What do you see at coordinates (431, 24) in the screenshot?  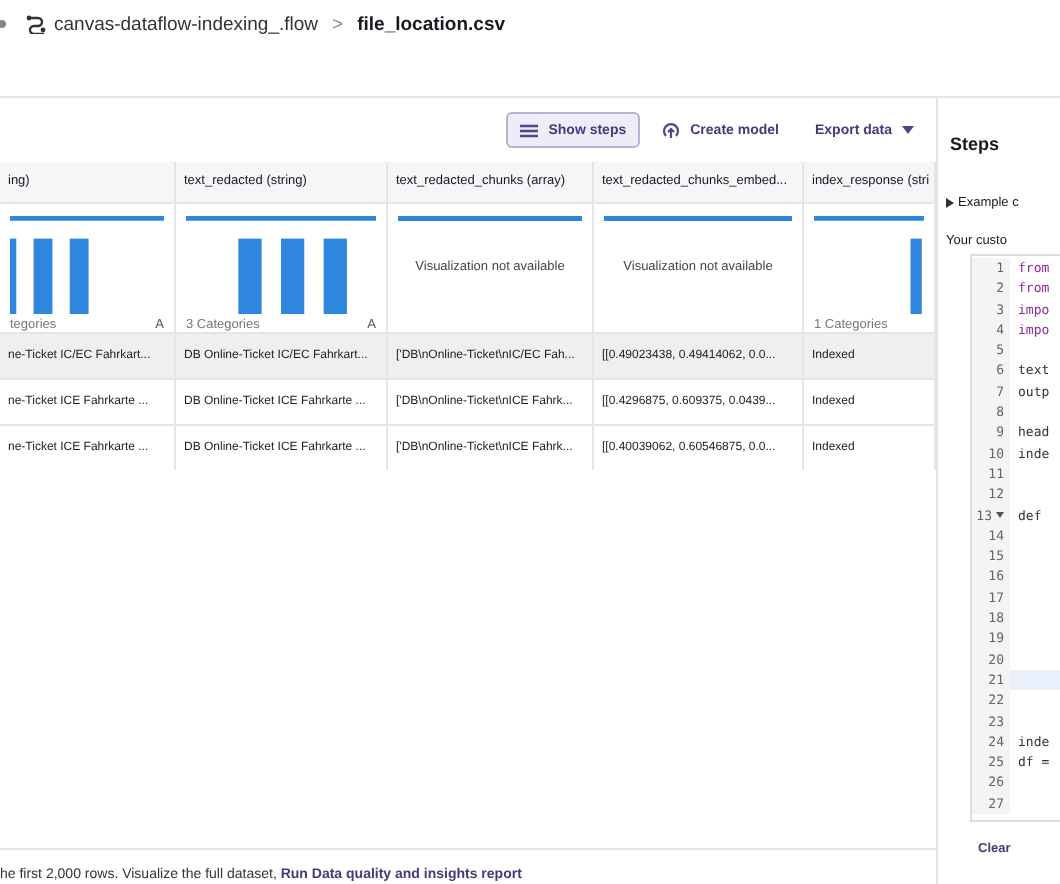 I see `breadcrumb-current: file_location.csv` at bounding box center [431, 24].